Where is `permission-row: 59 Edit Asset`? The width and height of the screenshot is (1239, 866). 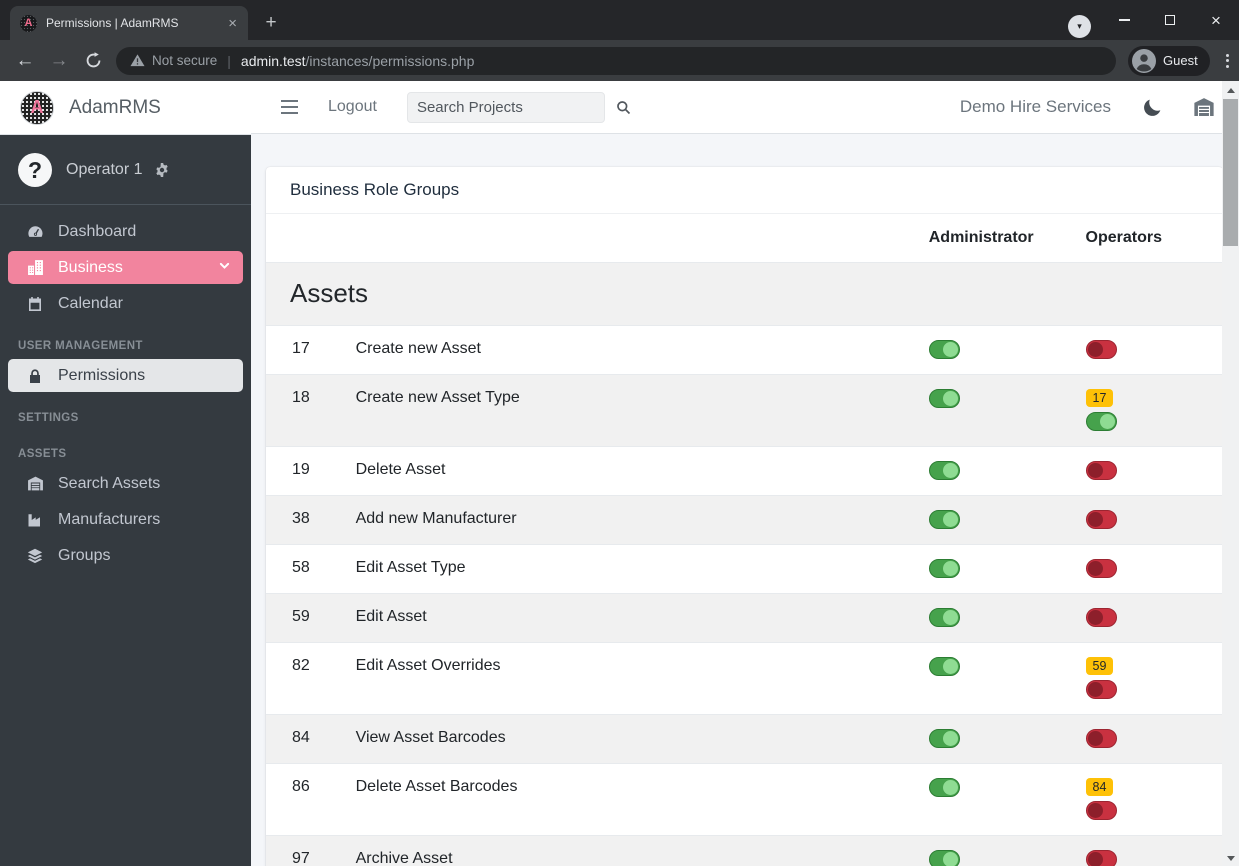 permission-row: 59 Edit Asset is located at coordinates (744, 618).